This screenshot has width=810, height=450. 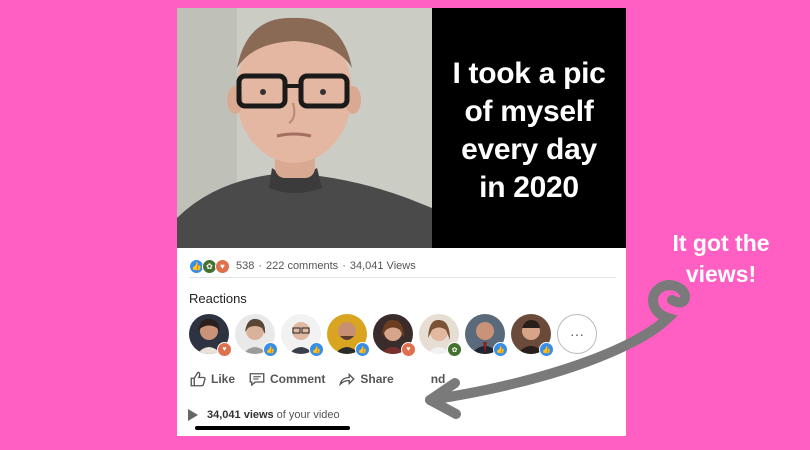 I want to click on annotation-arrow, so click(x=557, y=349).